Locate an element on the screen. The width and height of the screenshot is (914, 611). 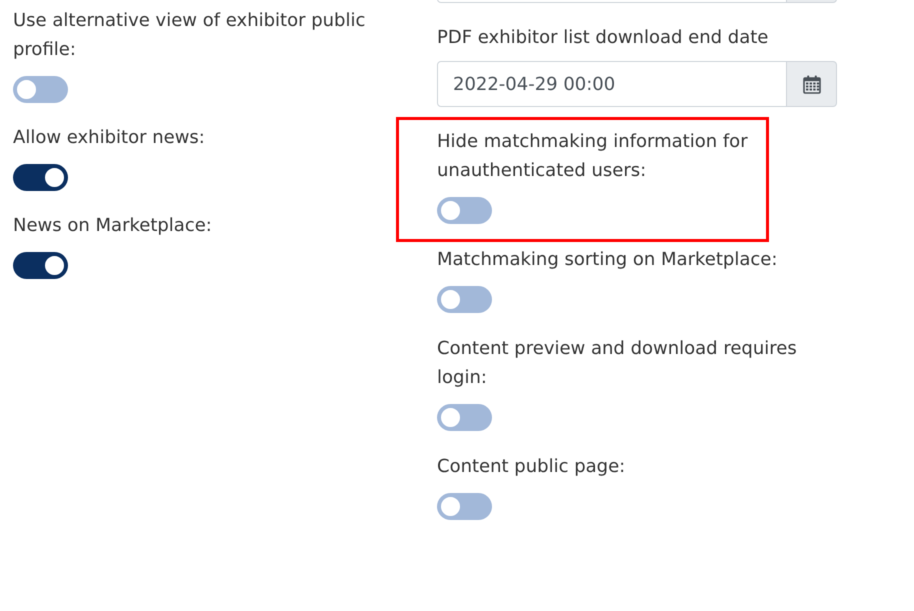
date-input: 2022-04-29 00:00 is located at coordinates (612, 84).